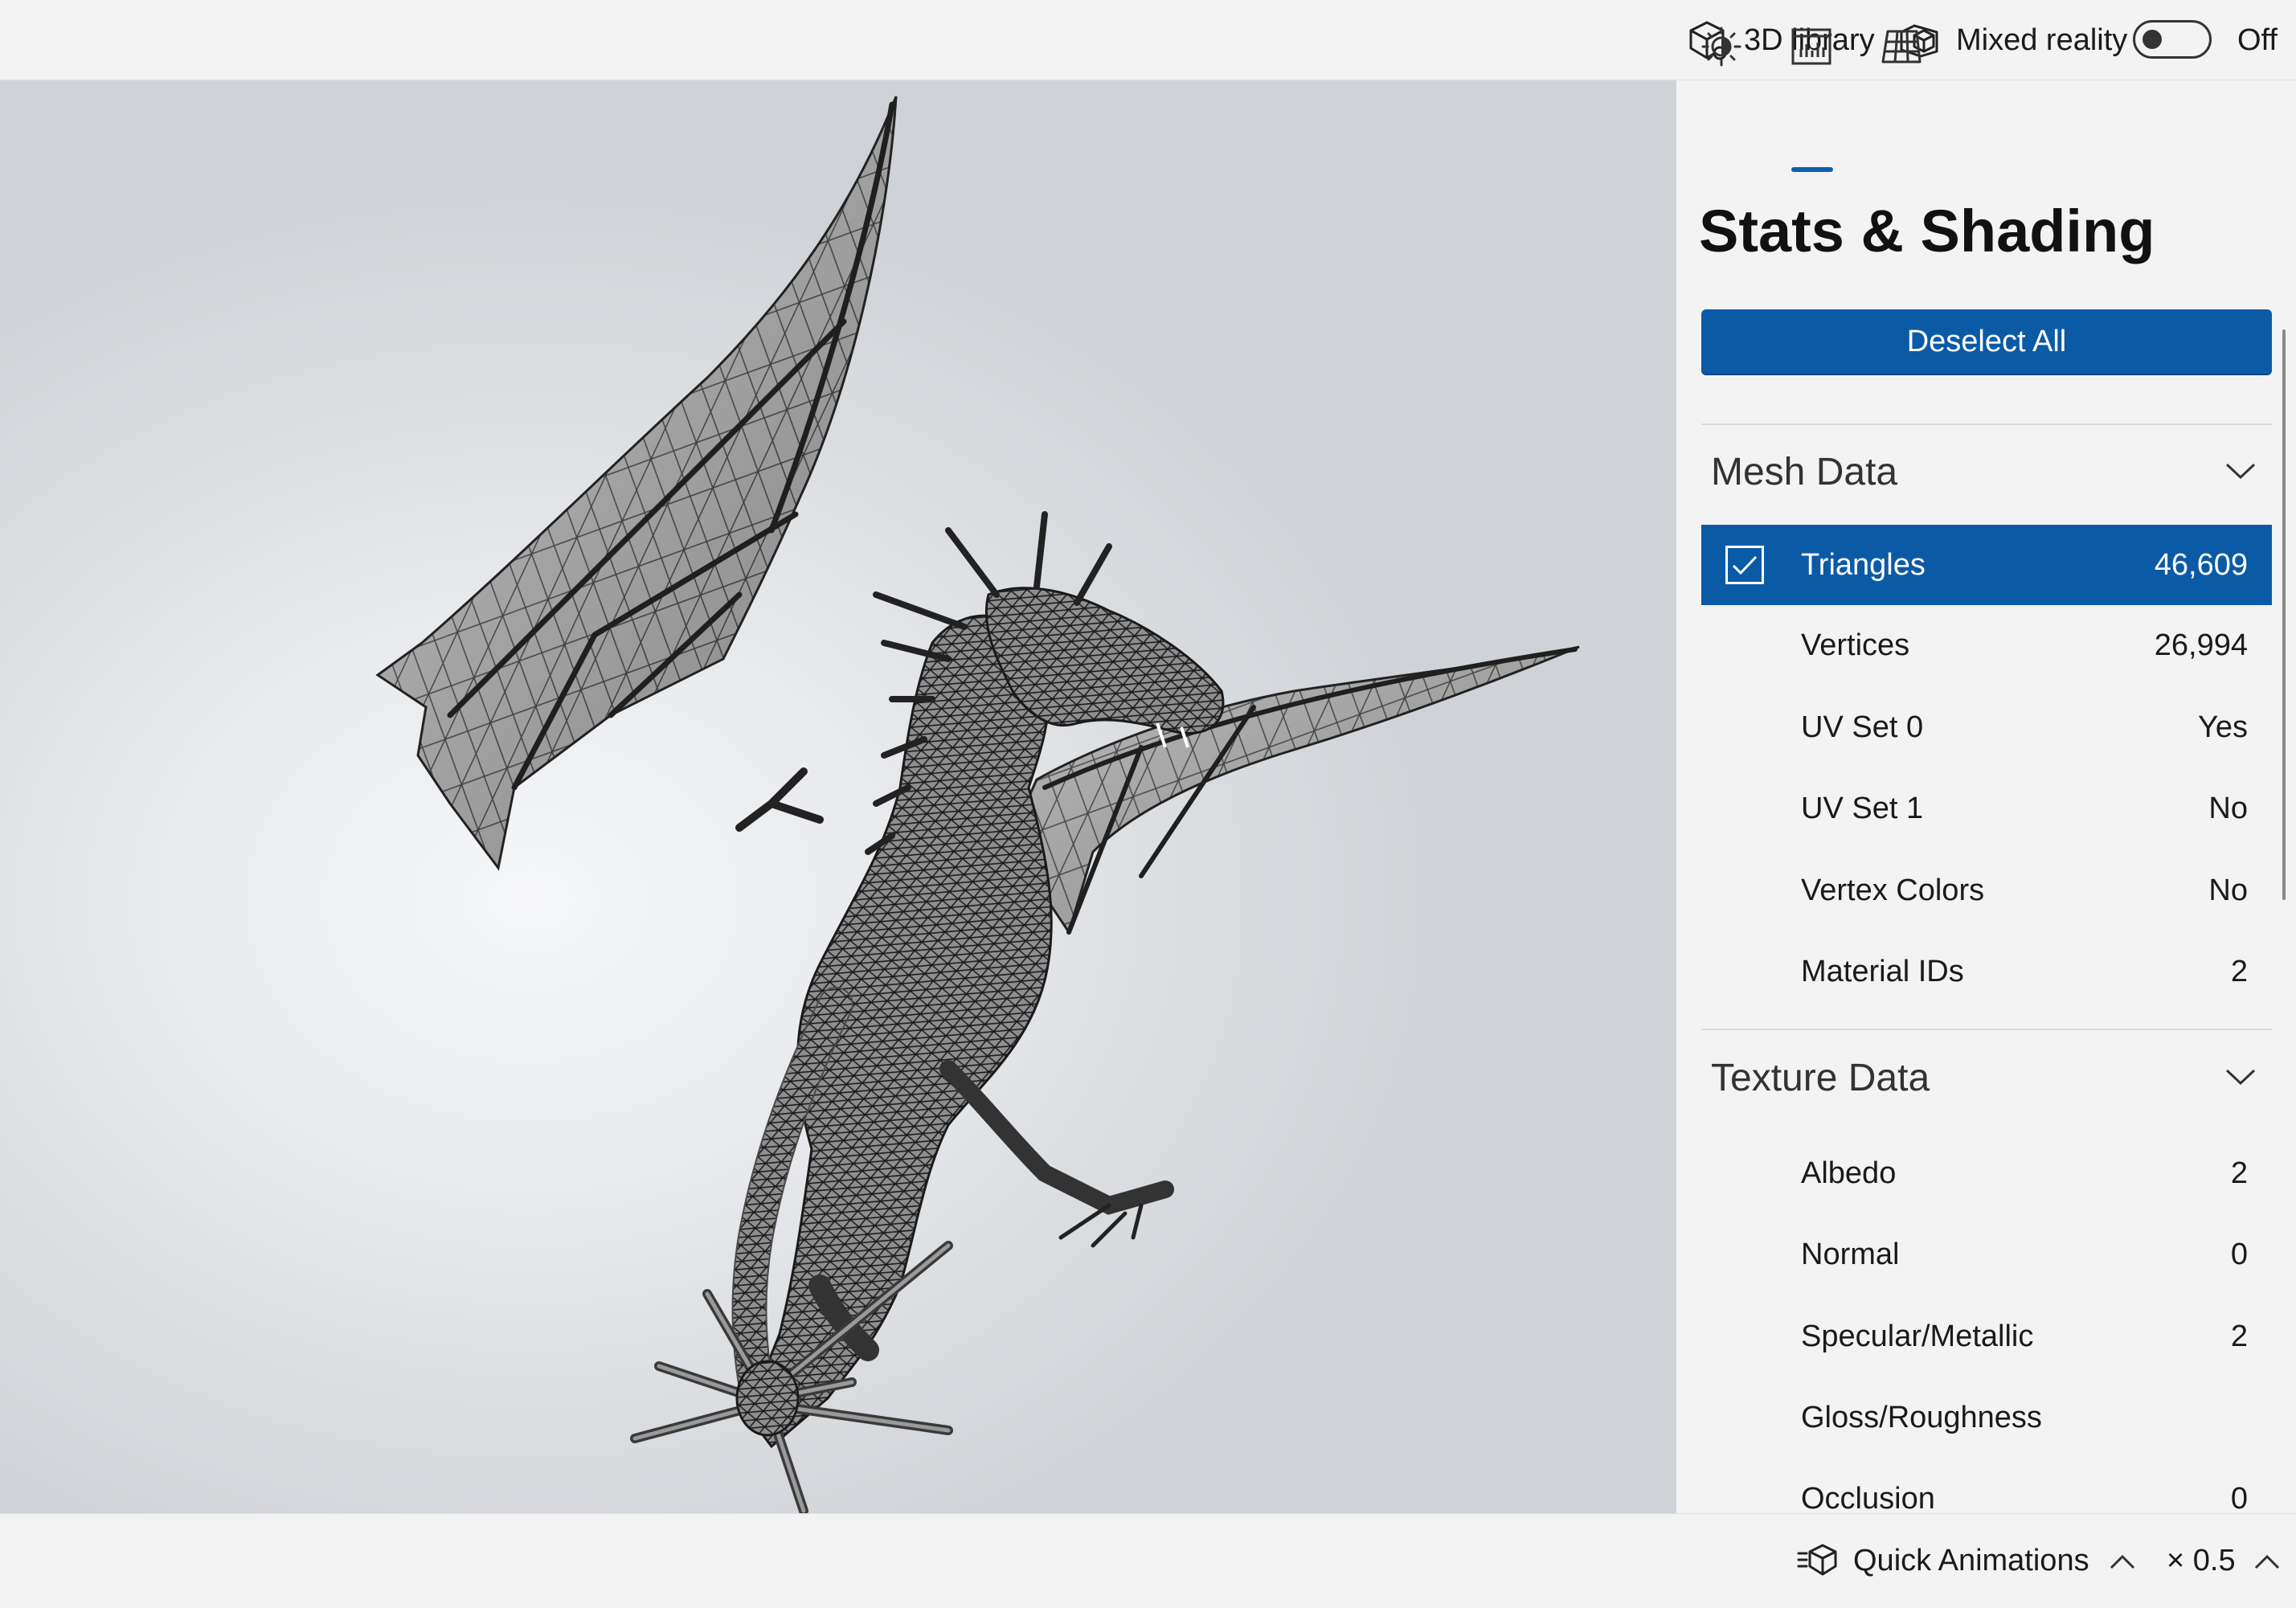 The width and height of the screenshot is (2296, 1608). I want to click on checkmark-icon, so click(1745, 565).